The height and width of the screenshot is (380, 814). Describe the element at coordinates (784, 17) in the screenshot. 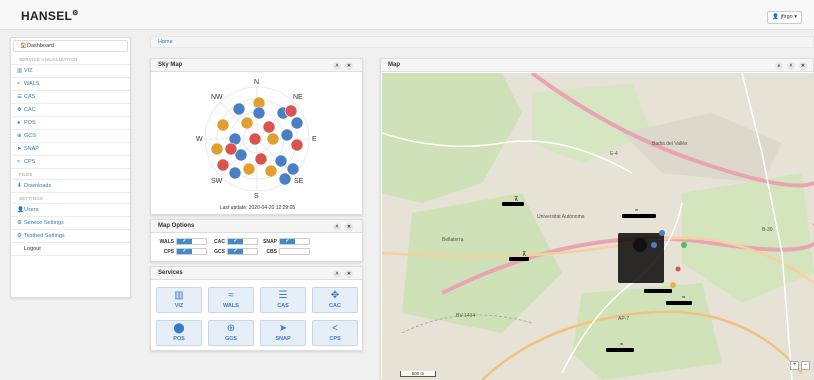

I see `user-menu-button: 👤 jfirgo ▾` at that location.